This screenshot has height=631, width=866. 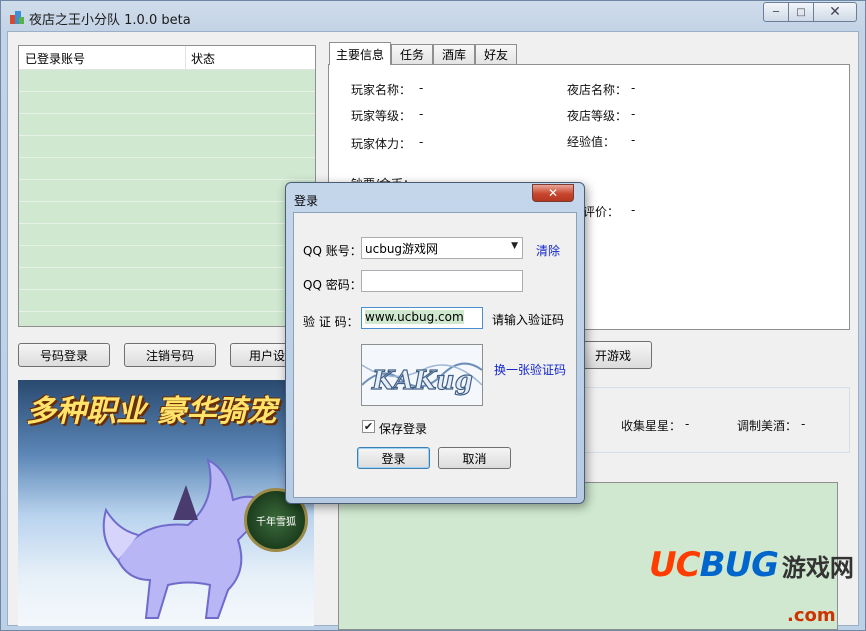 I want to click on player-stamina-value: -, so click(x=421, y=142).